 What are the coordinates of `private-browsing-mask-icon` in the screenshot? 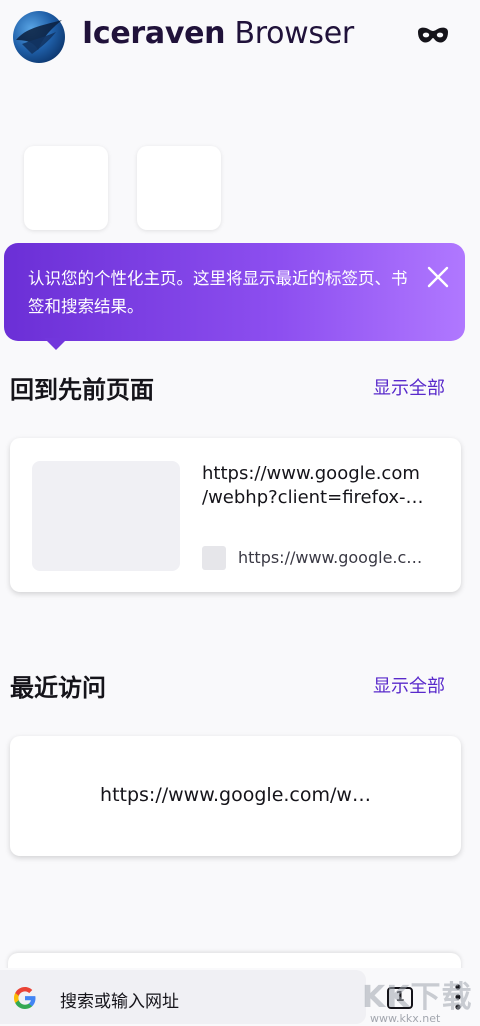 It's located at (433, 36).